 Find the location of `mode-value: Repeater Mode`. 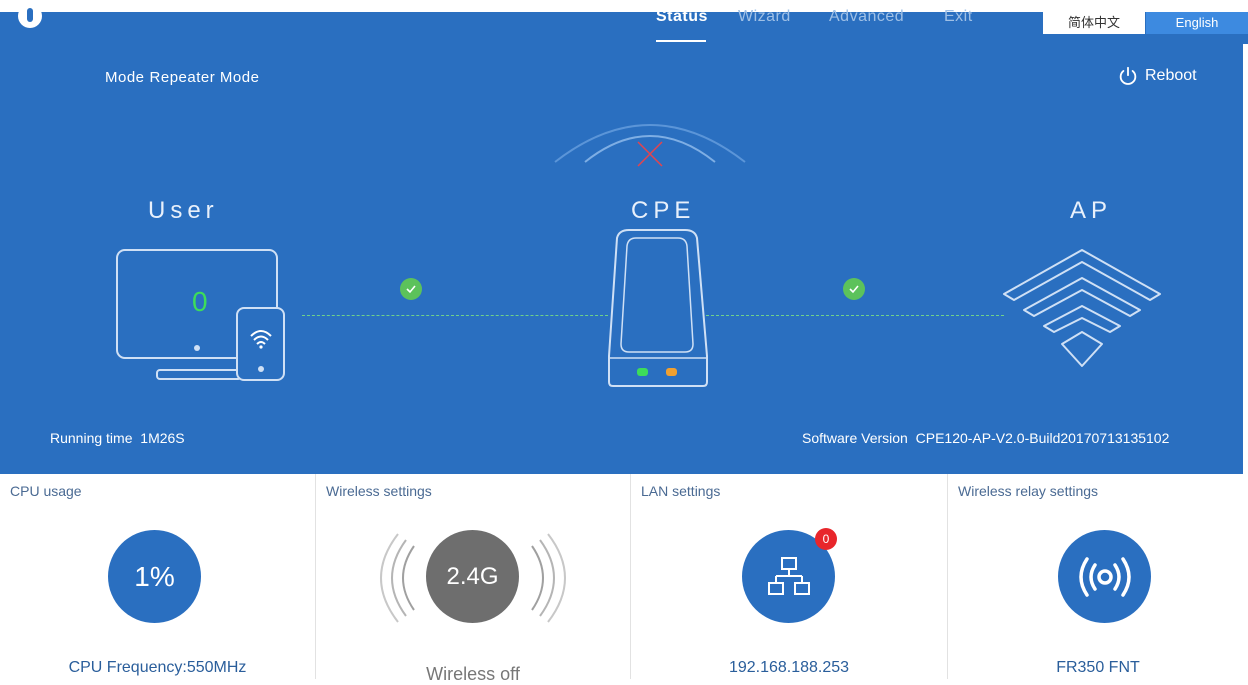

mode-value: Repeater Mode is located at coordinates (204, 77).